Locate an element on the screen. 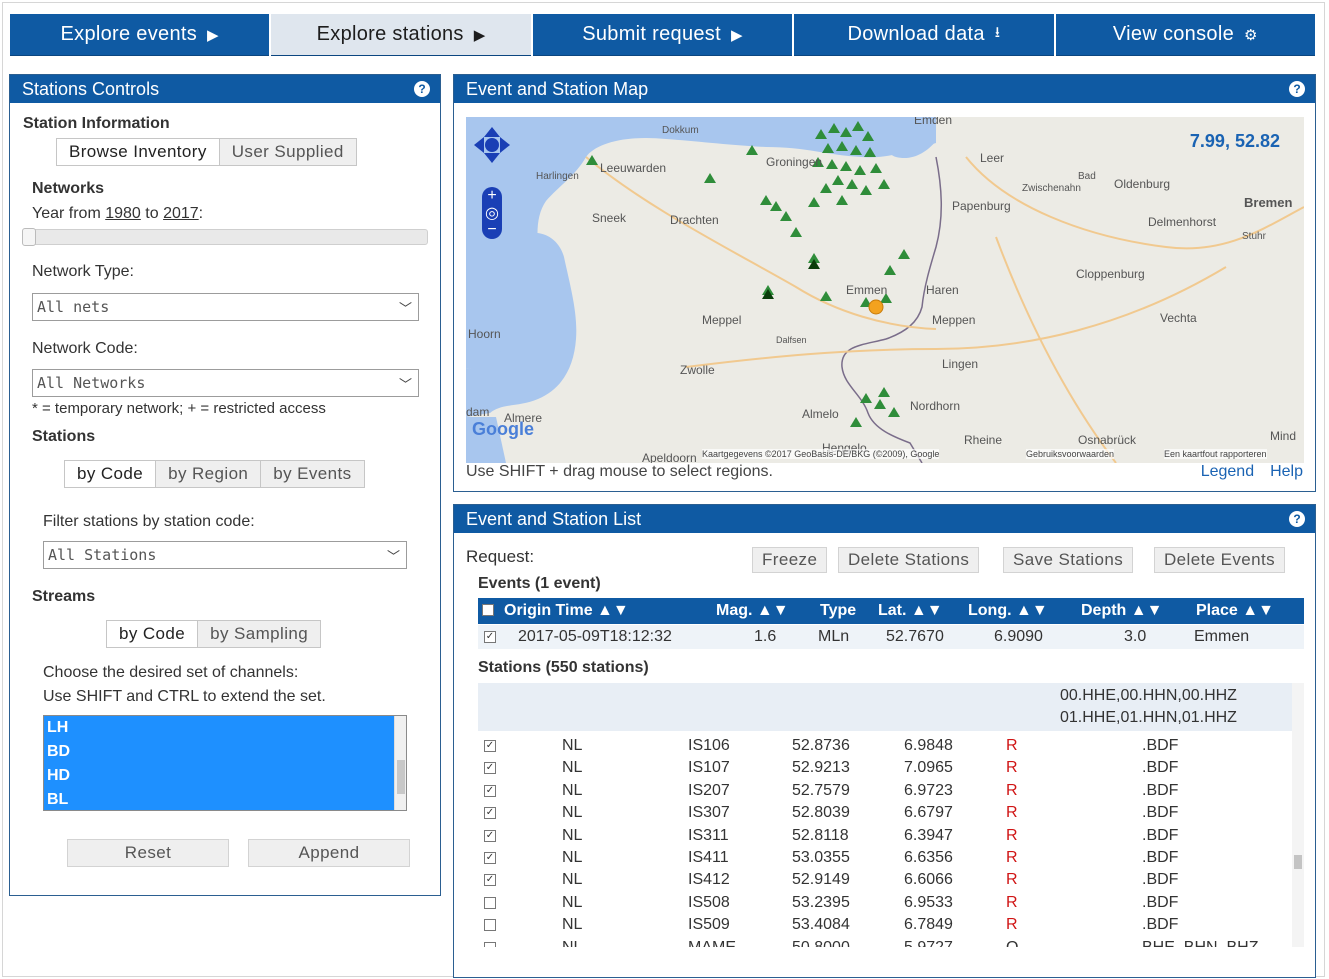 This screenshot has width=1329, height=979. channel-option: HD is located at coordinates (225, 776).